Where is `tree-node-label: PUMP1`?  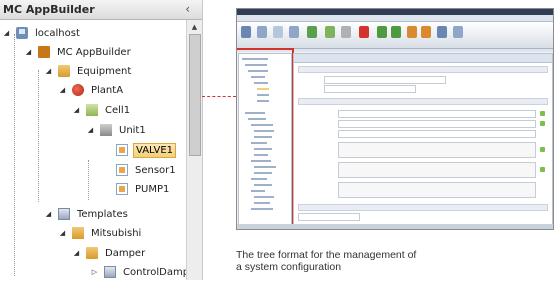
tree-node-label: PUMP1 is located at coordinates (152, 189).